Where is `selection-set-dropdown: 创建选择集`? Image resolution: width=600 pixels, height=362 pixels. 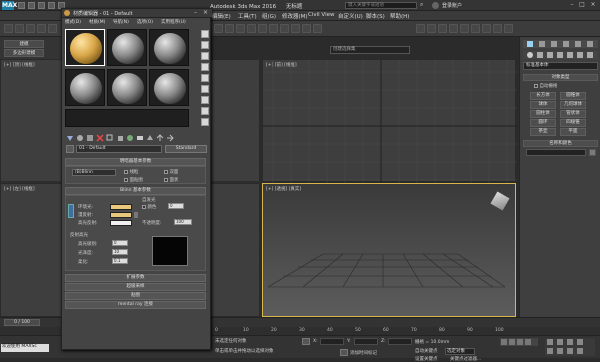 selection-set-dropdown: 创建选择集 is located at coordinates (370, 50).